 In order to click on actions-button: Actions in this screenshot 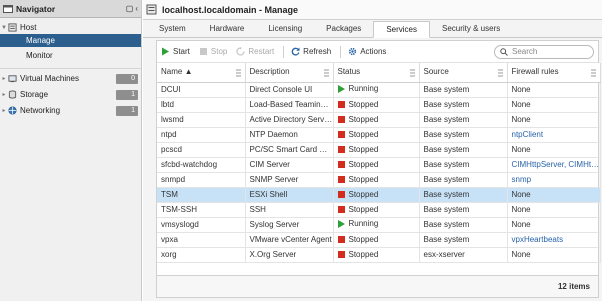, I will do `click(367, 51)`.